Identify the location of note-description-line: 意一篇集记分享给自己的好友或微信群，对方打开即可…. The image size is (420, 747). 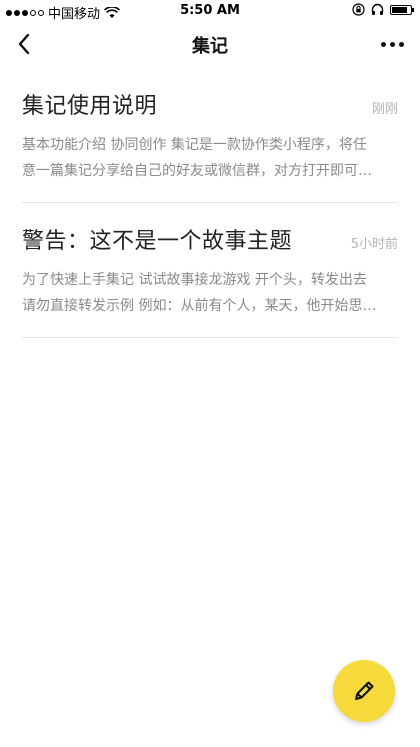
(197, 171).